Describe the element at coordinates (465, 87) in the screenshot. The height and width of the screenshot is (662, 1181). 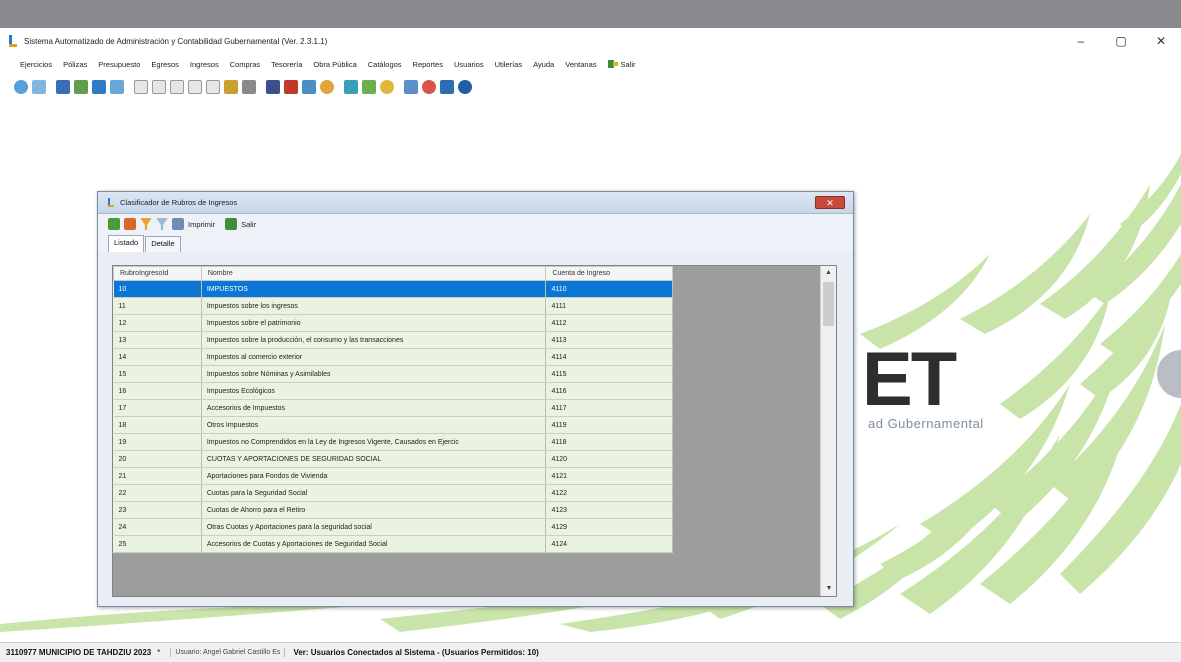
I see `help-icon` at that location.